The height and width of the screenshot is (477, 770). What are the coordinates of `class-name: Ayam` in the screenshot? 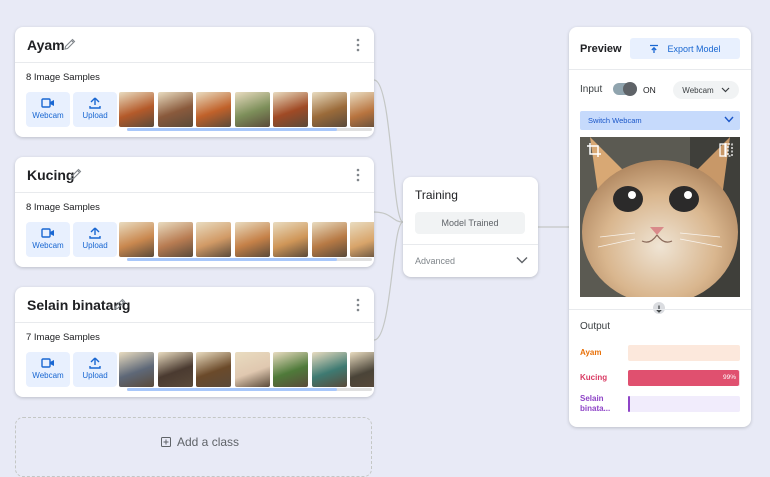 It's located at (46, 45).